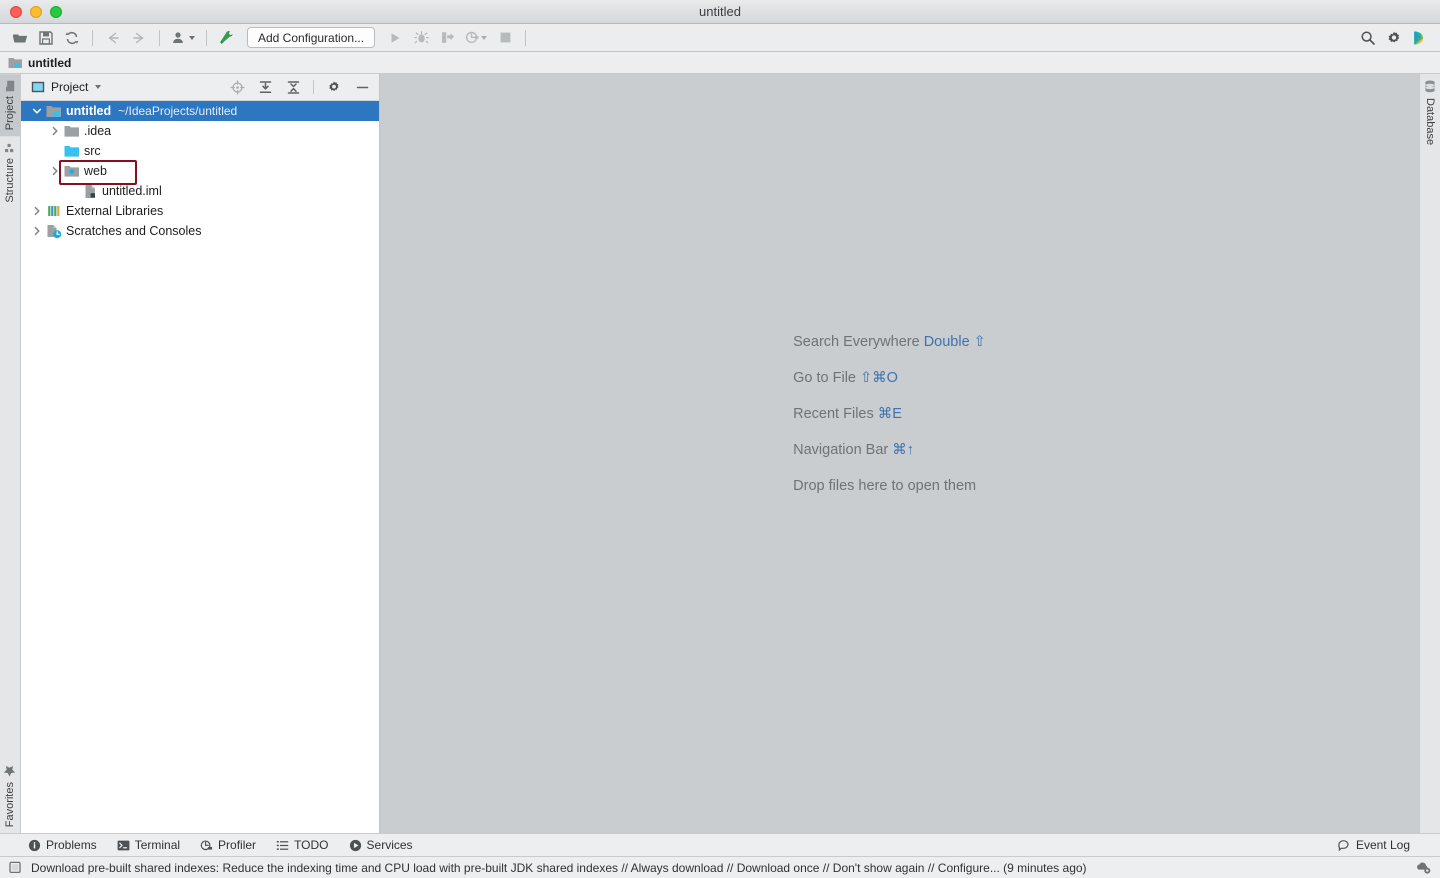 The height and width of the screenshot is (878, 1440). Describe the element at coordinates (38, 87) in the screenshot. I see `project-view-icon` at that location.